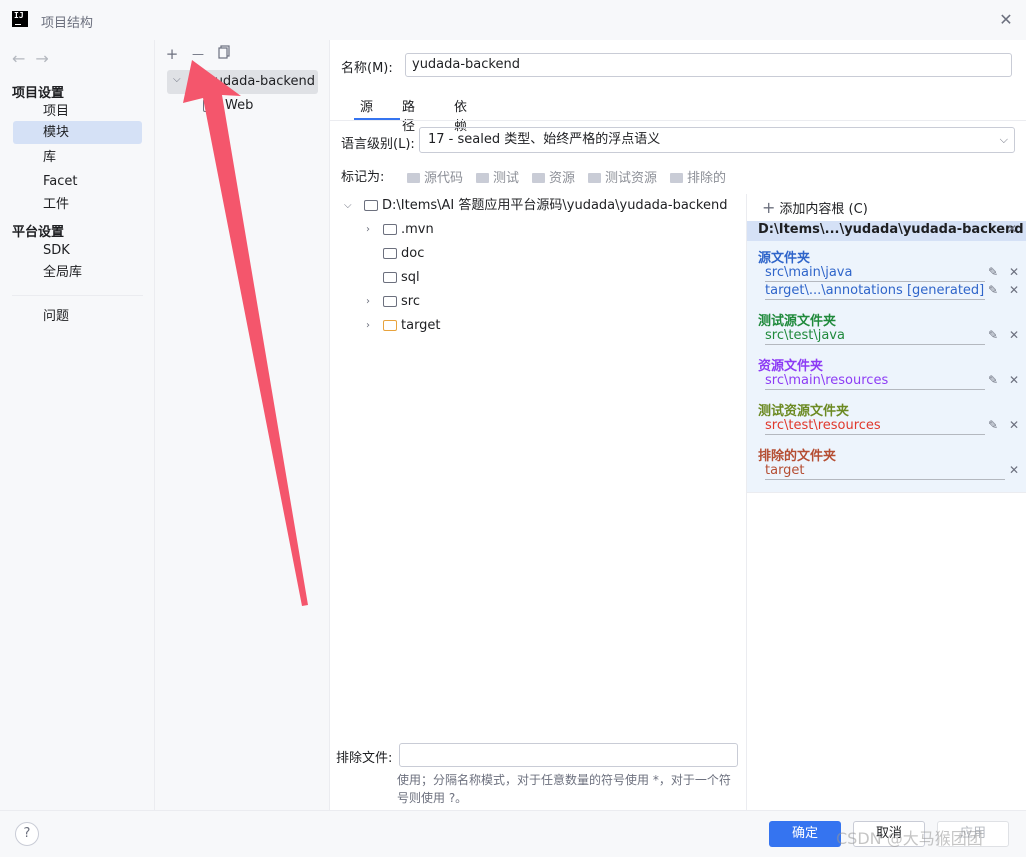  I want to click on test-resources-folder-title: 测试资源文件夹, so click(804, 411).